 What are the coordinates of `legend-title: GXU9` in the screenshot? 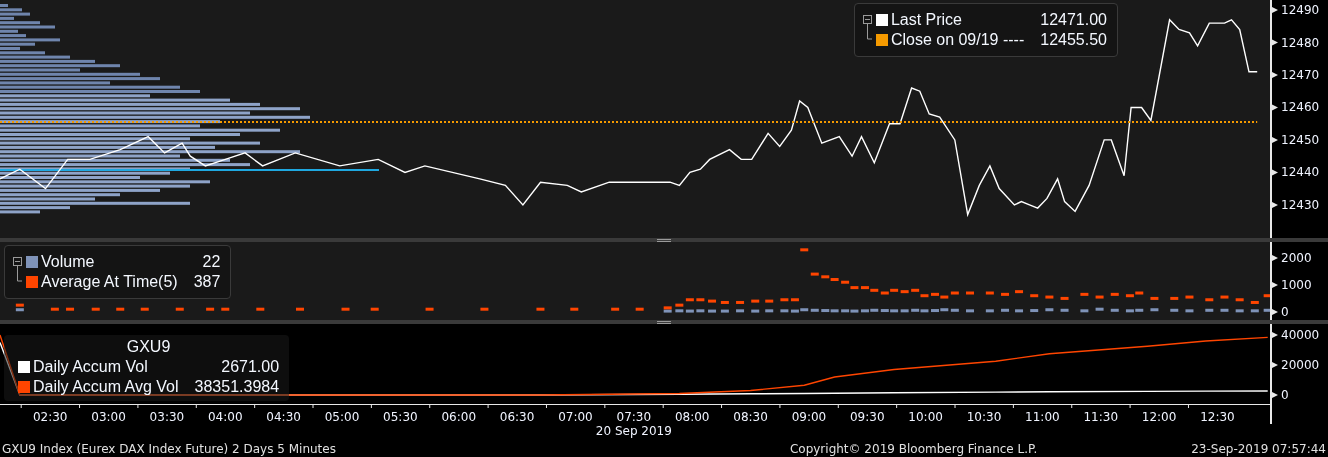 It's located at (148, 347).